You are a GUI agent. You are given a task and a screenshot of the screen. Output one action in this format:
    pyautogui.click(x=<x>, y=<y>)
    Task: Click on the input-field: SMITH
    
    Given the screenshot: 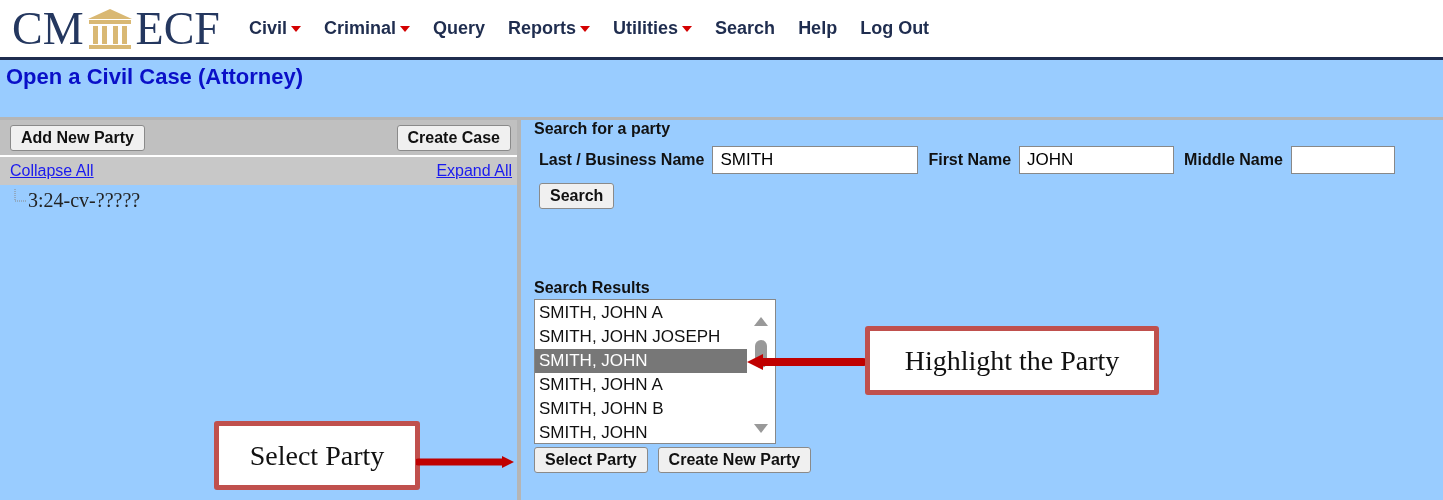 What is the action you would take?
    pyautogui.click(x=815, y=160)
    